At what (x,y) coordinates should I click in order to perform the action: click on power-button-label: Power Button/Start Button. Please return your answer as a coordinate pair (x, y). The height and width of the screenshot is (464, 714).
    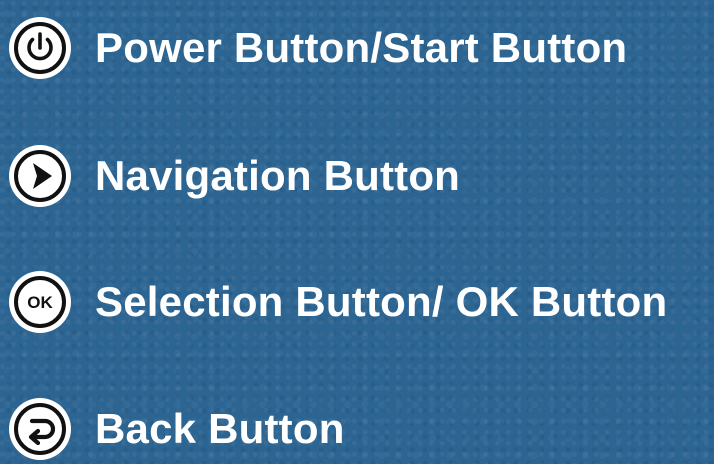
    Looking at the image, I should click on (361, 47).